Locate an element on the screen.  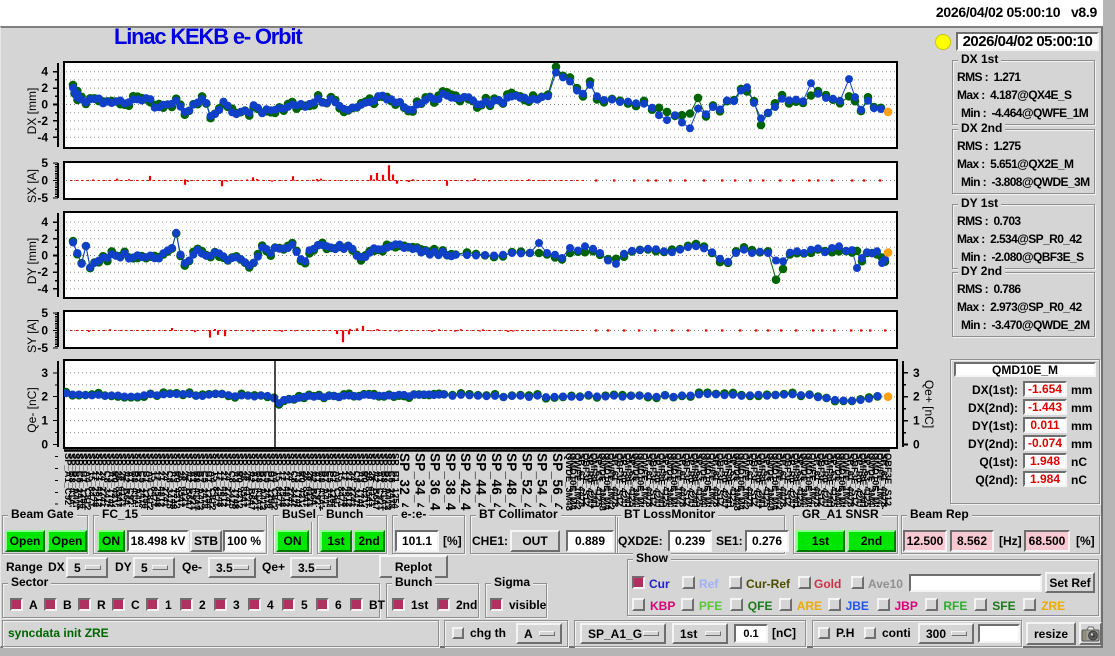
svg-text: SP_44_4 is located at coordinates (481, 482).